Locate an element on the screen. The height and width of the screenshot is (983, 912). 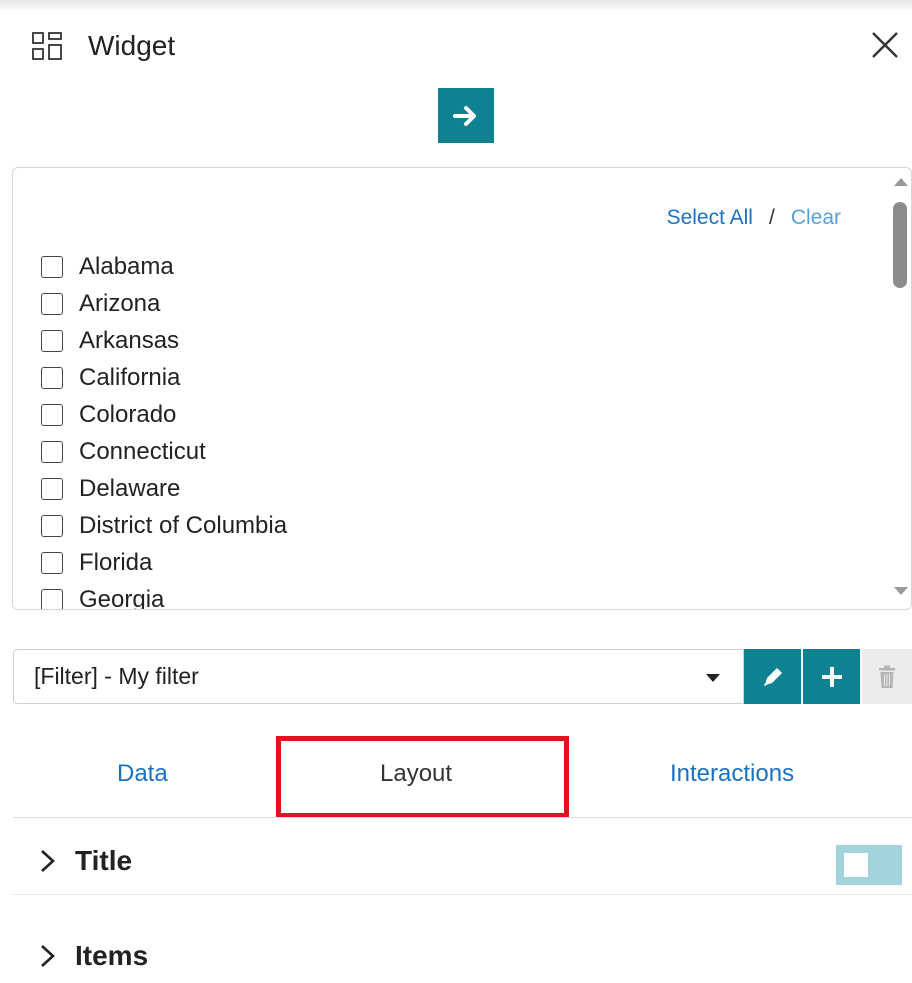
highlight-annotation-box is located at coordinates (422, 777).